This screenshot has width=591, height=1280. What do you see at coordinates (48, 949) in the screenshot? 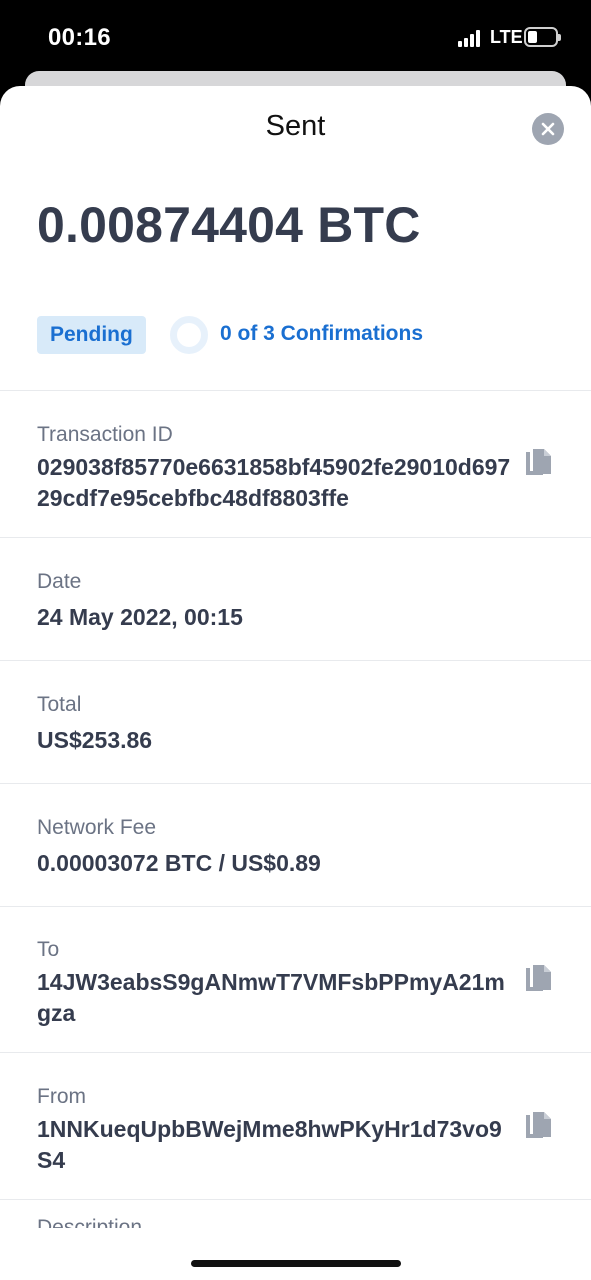
I see `to-label: To` at bounding box center [48, 949].